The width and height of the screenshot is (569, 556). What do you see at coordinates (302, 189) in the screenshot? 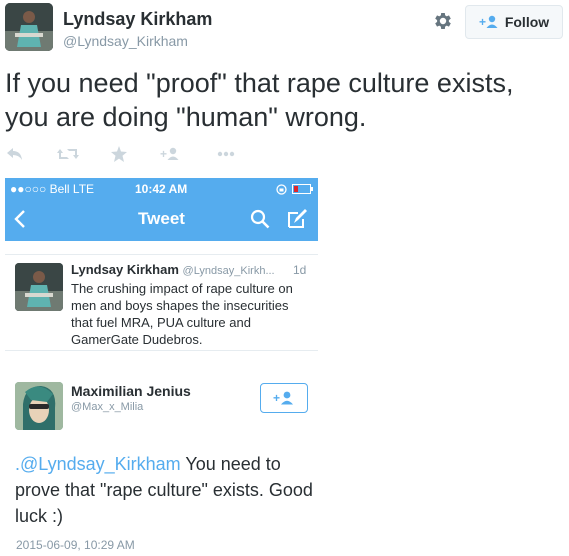
I see `battery-icon` at bounding box center [302, 189].